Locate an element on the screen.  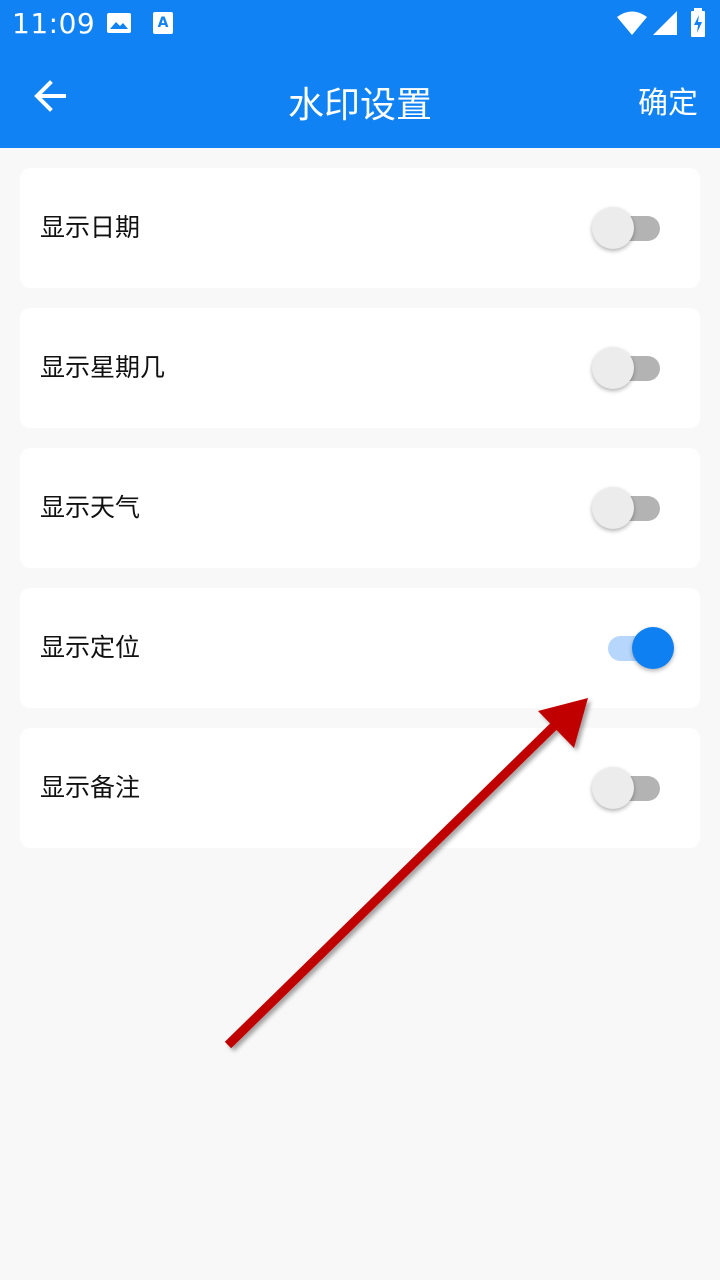
setting-label: 显示备注 is located at coordinates (90, 787).